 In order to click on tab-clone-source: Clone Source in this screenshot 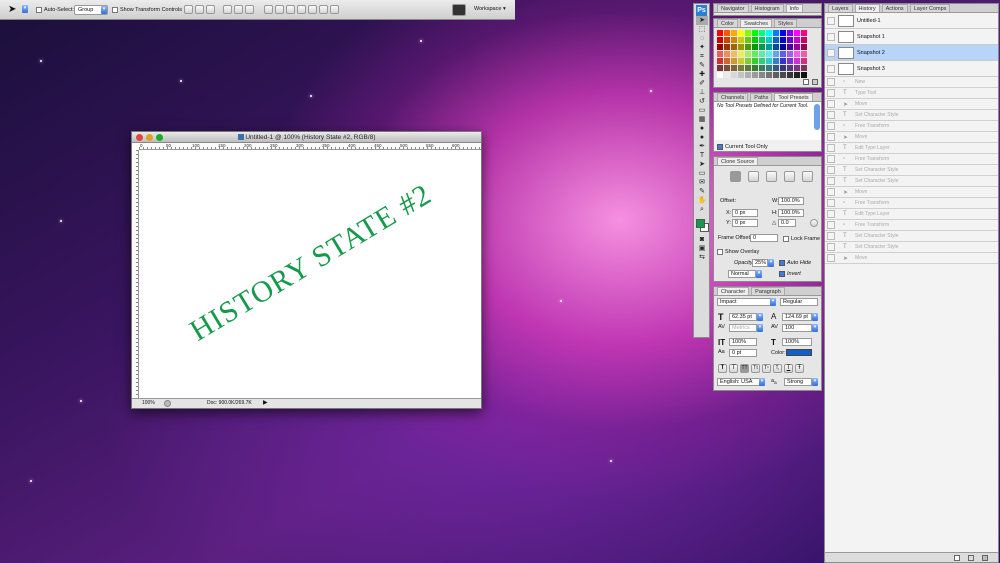, I will do `click(738, 161)`.